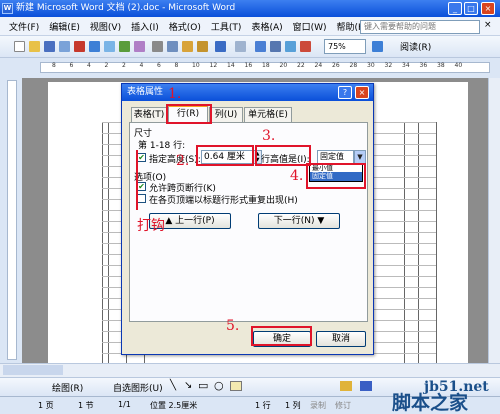 The image size is (500, 414). I want to click on fill-color-icon, so click(346, 386).